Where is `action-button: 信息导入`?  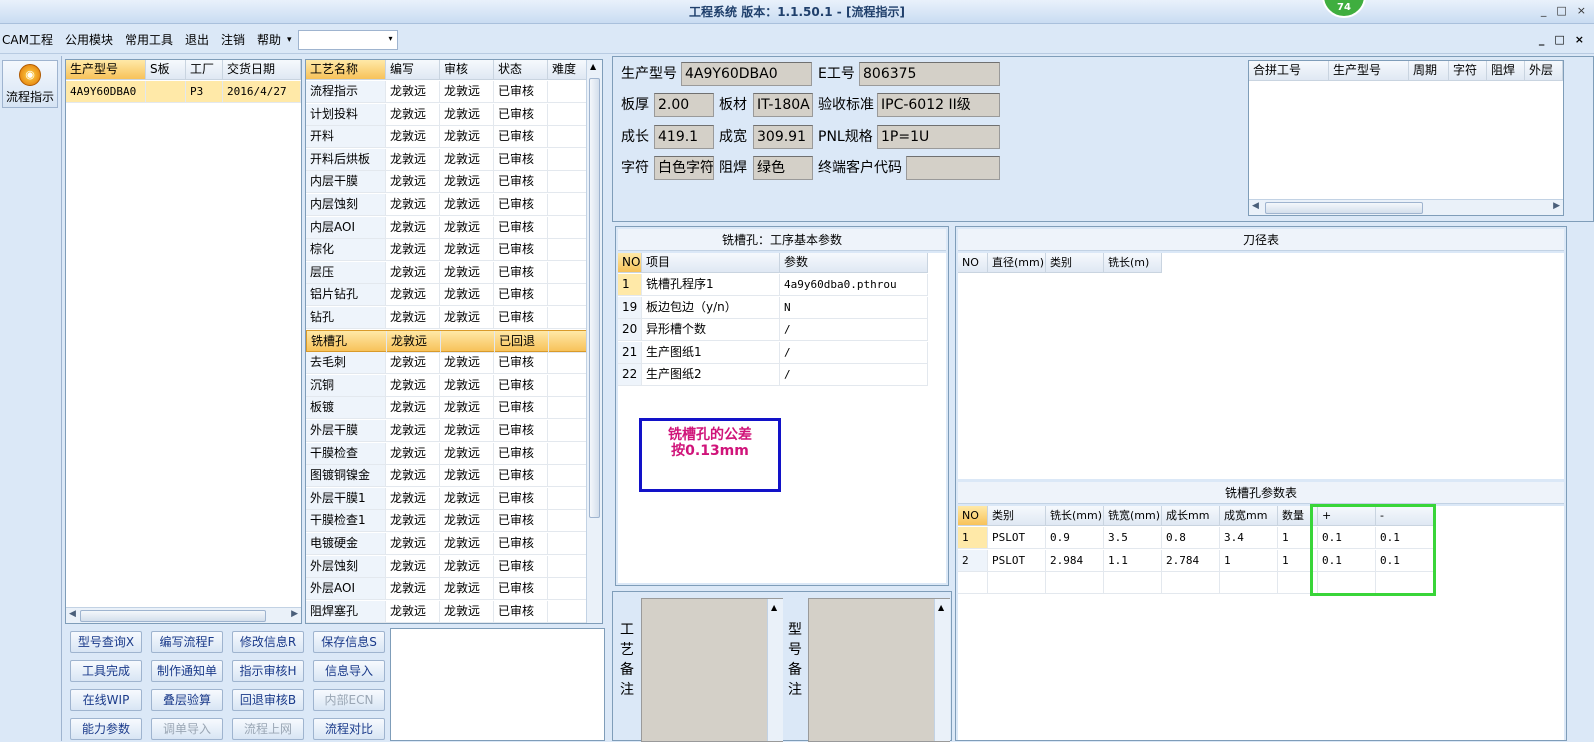
action-button: 信息导入 is located at coordinates (349, 671).